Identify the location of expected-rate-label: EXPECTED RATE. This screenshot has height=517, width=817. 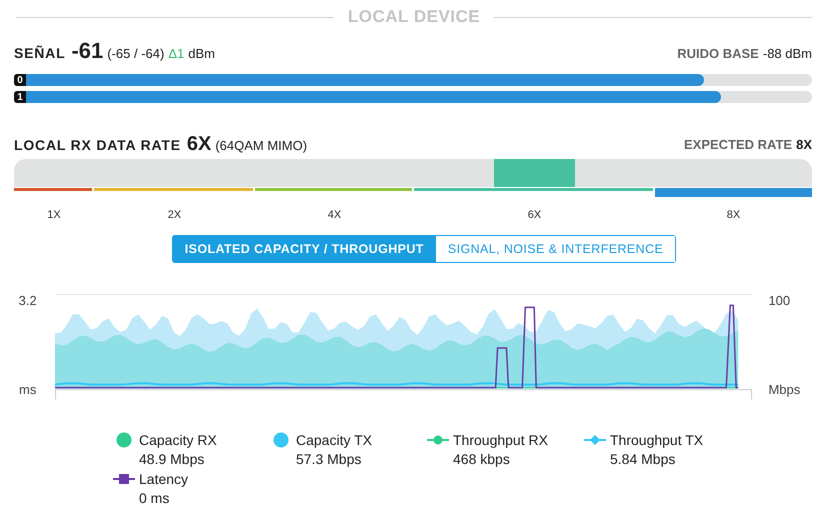
(738, 144).